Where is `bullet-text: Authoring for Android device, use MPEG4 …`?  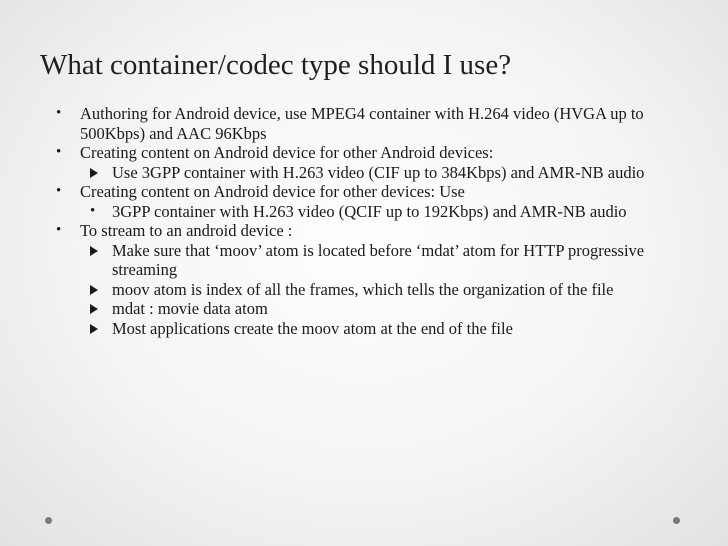 bullet-text: Authoring for Android device, use MPEG4 … is located at coordinates (362, 123).